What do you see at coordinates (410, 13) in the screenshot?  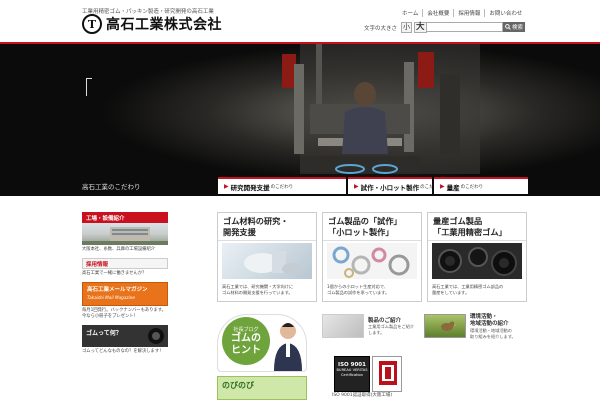 I see `nav-home: ホーム` at bounding box center [410, 13].